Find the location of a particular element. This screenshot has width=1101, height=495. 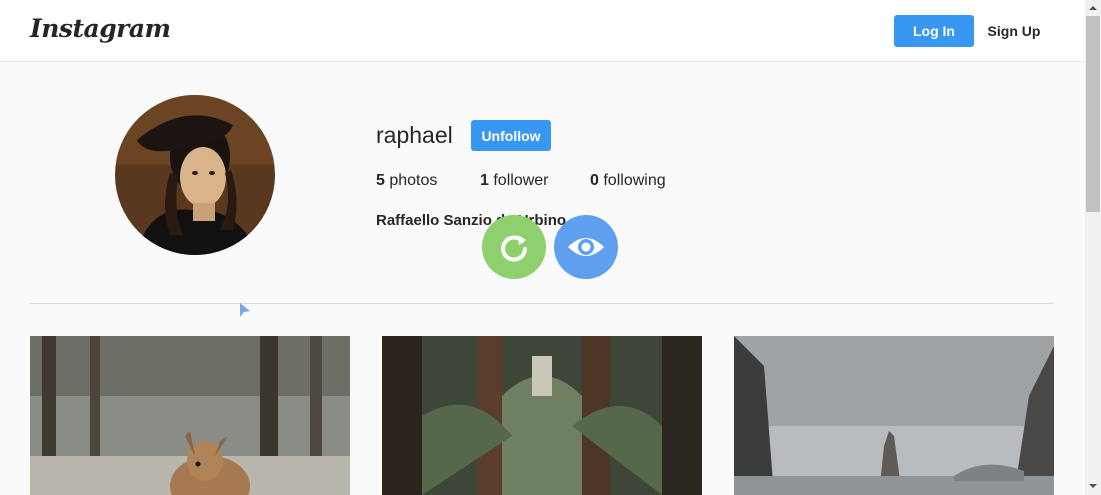

unfollow-button: Unfollow is located at coordinates (511, 135).